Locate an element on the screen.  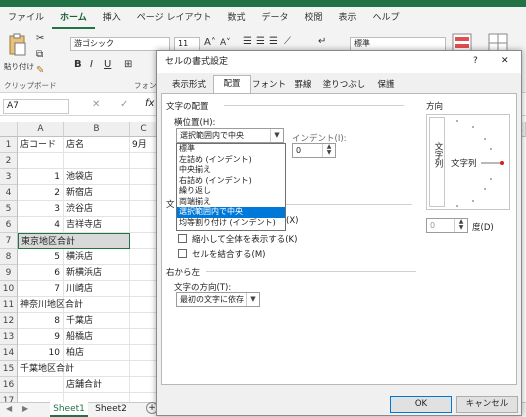
cell-a: 千葉地区合計 is located at coordinates (46, 369).